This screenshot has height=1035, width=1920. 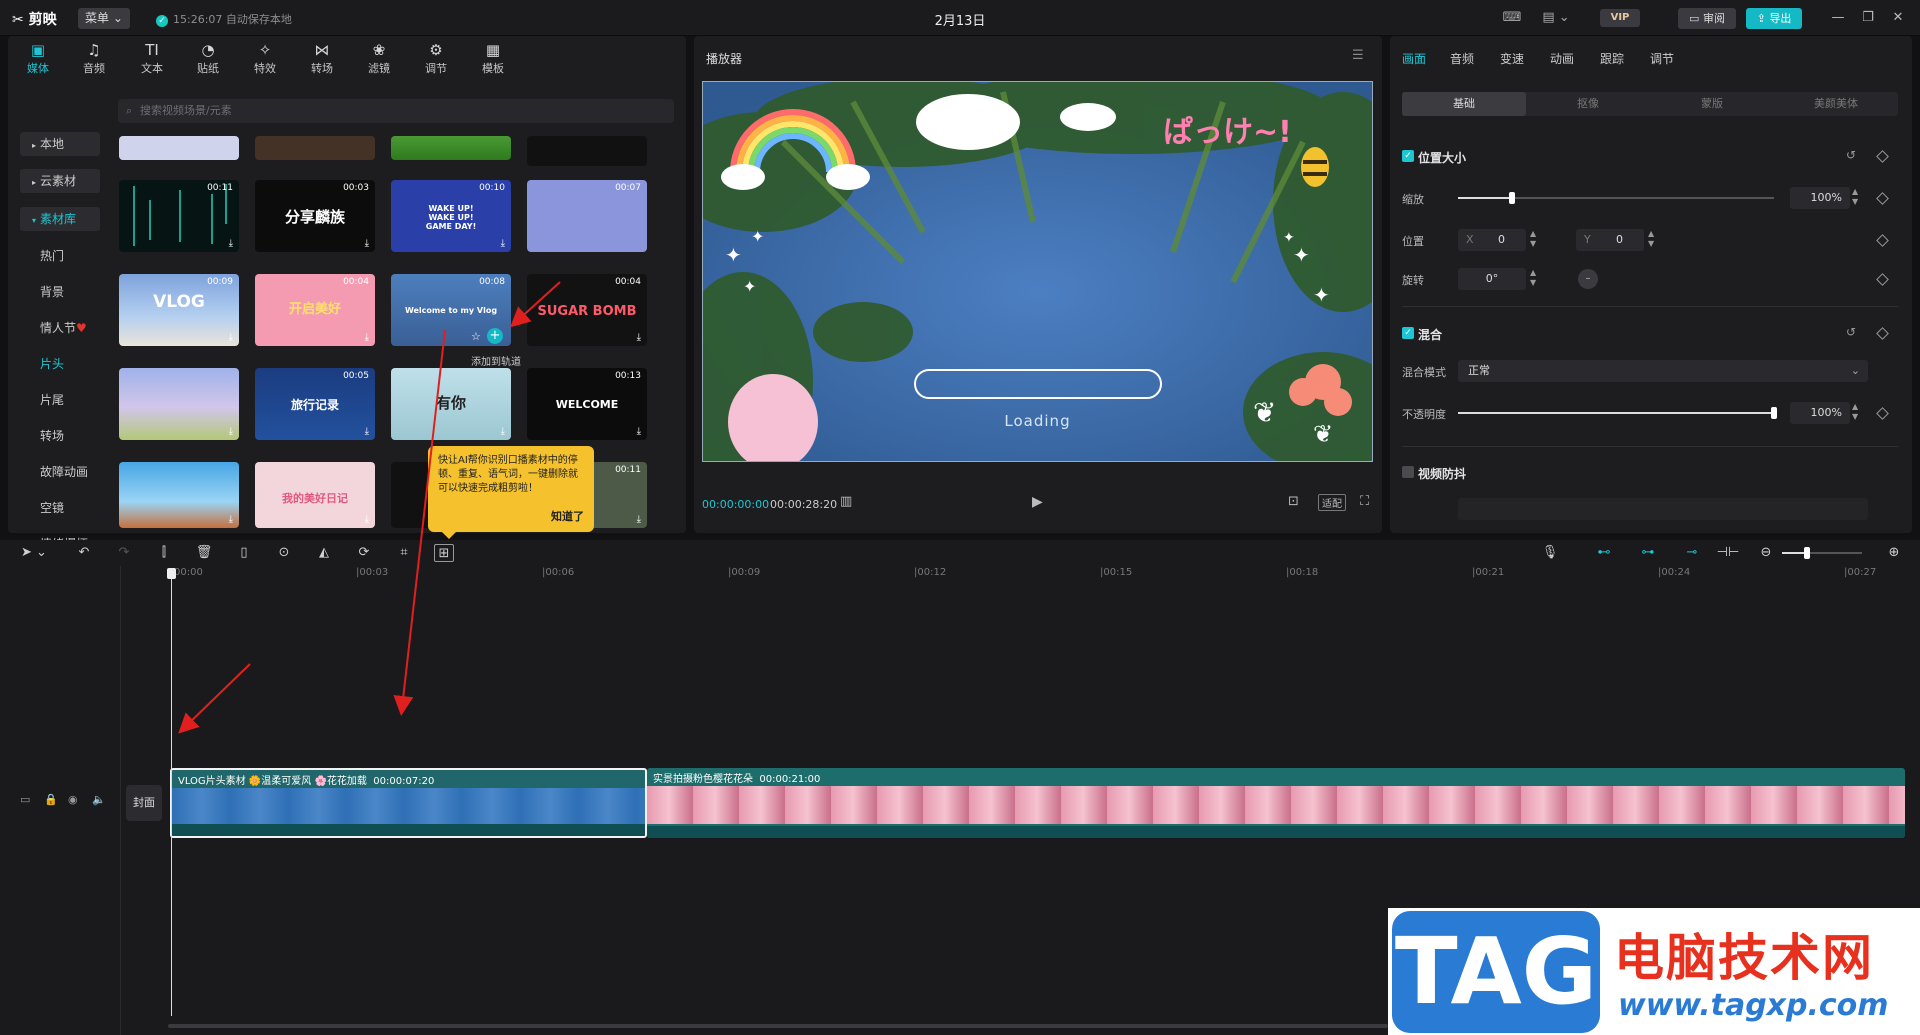 What do you see at coordinates (144, 803) in the screenshot?
I see `cover-button: 封面` at bounding box center [144, 803].